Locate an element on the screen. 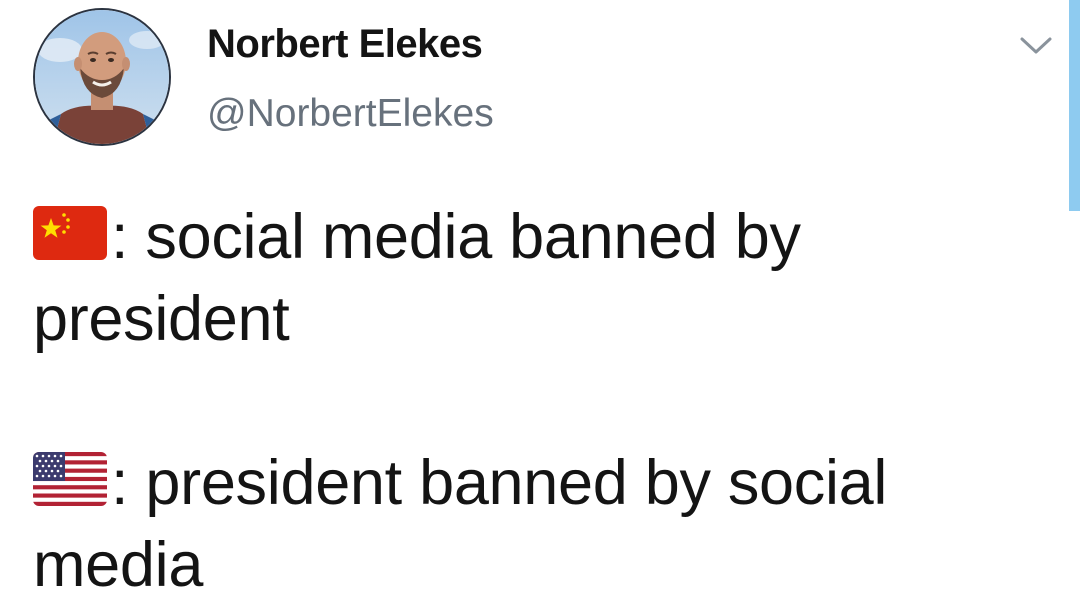  avatar-photo is located at coordinates (102, 77).